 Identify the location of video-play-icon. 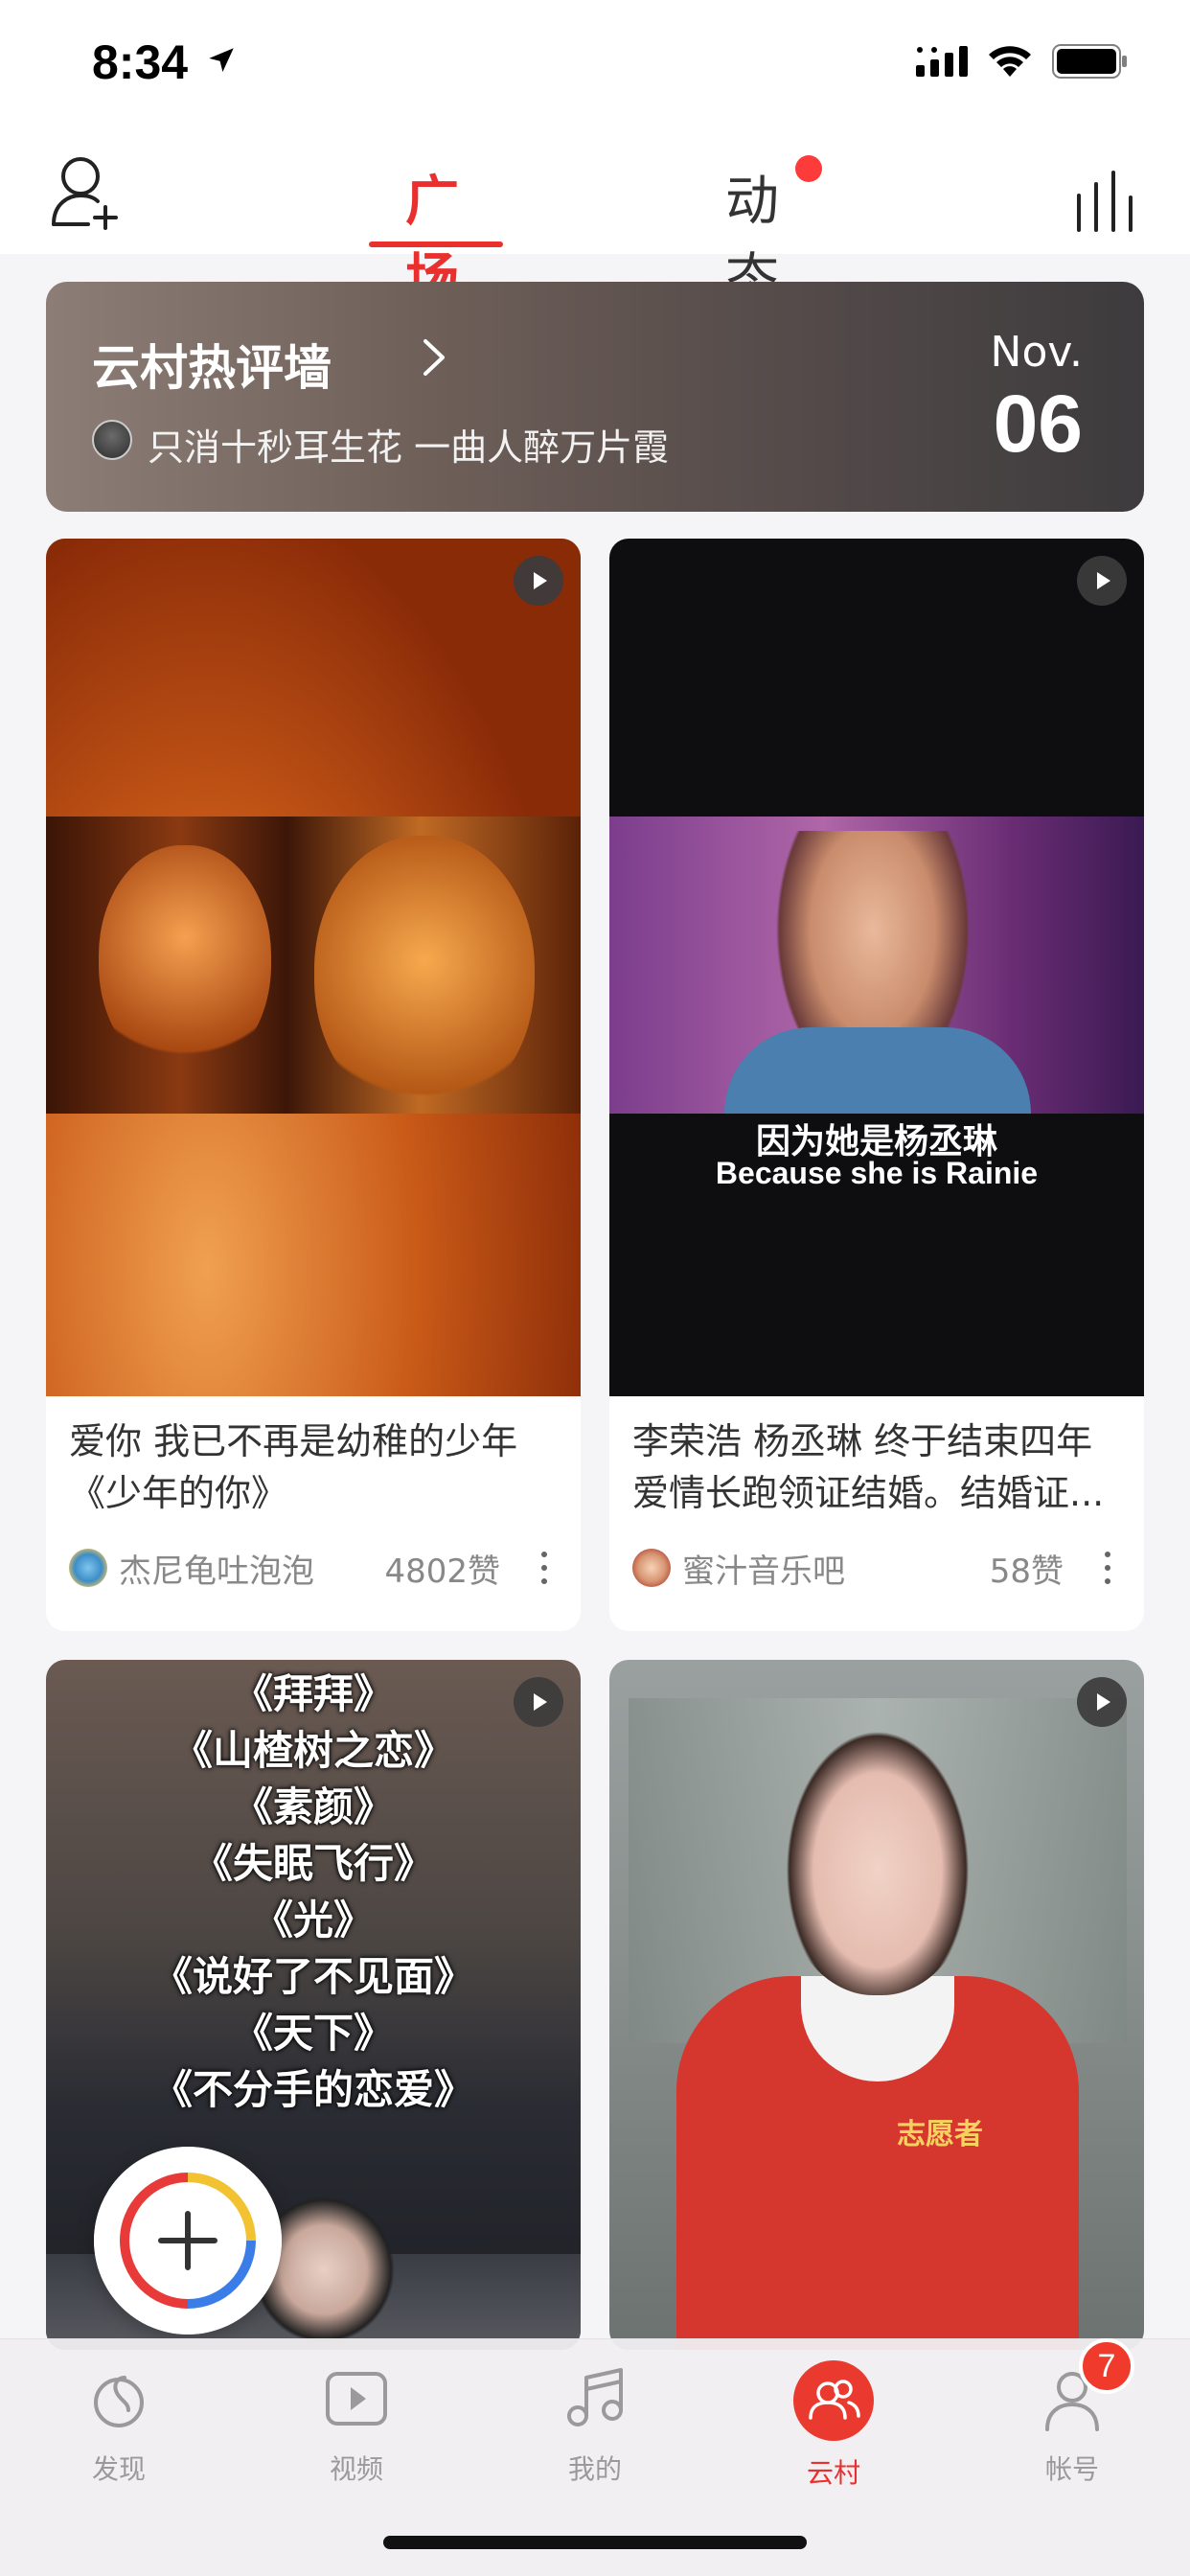
(357, 2399).